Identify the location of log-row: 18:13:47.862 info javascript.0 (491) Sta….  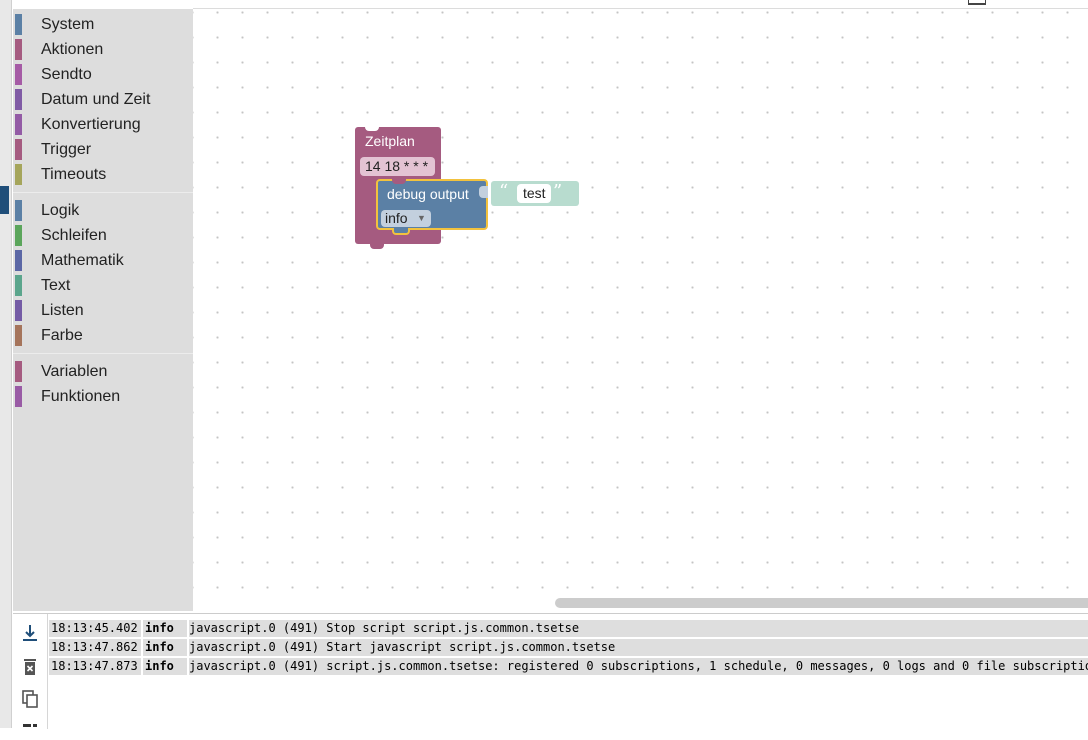
(568, 648).